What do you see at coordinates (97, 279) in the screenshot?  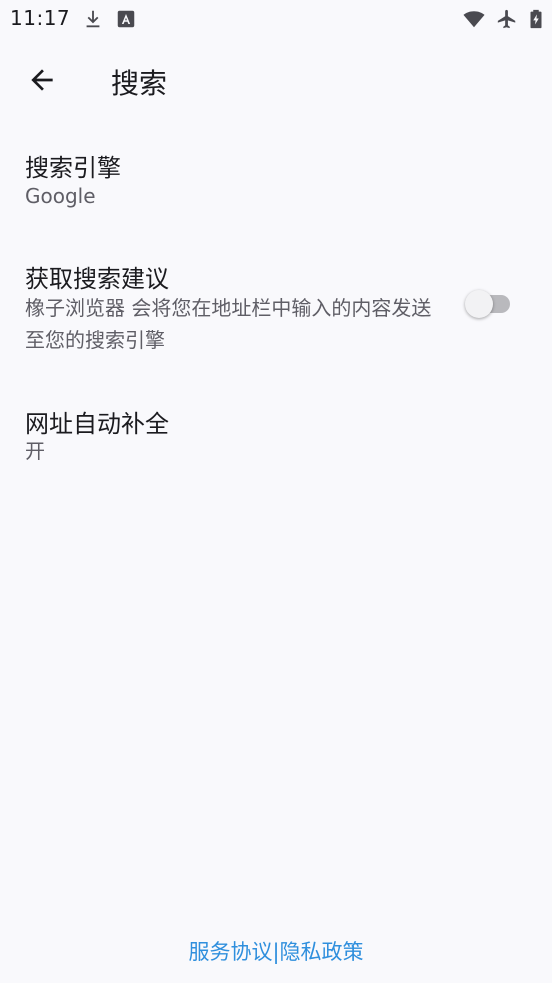 I see `search-suggestions-title: 获取搜索建议` at bounding box center [97, 279].